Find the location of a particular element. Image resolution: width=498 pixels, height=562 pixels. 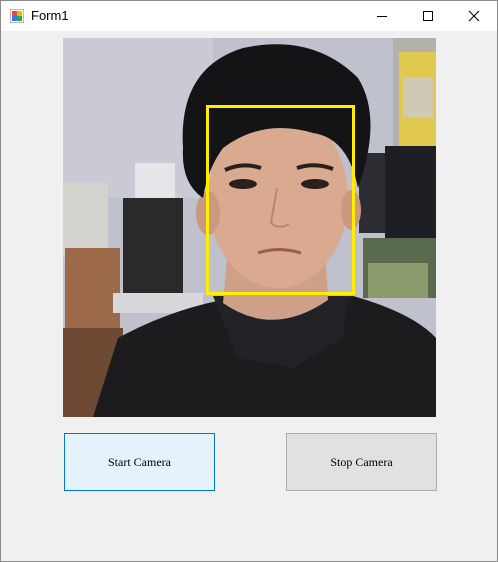

title-bar: Form1 is located at coordinates (249, 16).